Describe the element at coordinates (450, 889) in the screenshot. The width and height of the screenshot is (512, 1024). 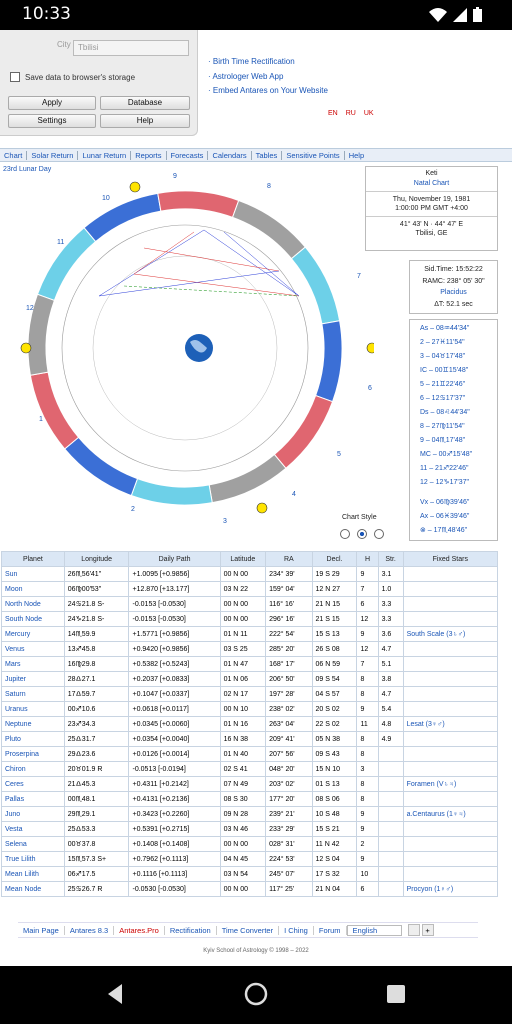
I see `fixed-star: Procyon (1♀♂)` at that location.